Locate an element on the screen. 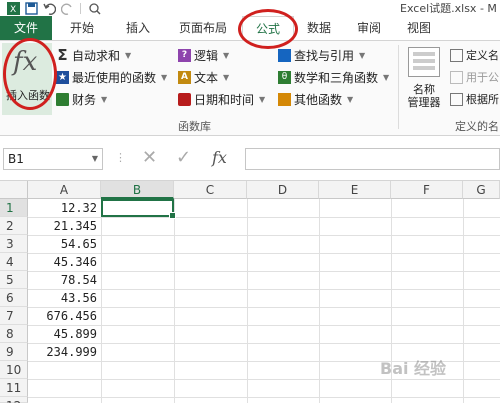 The height and width of the screenshot is (403, 500). search-icon is located at coordinates (284, 55).